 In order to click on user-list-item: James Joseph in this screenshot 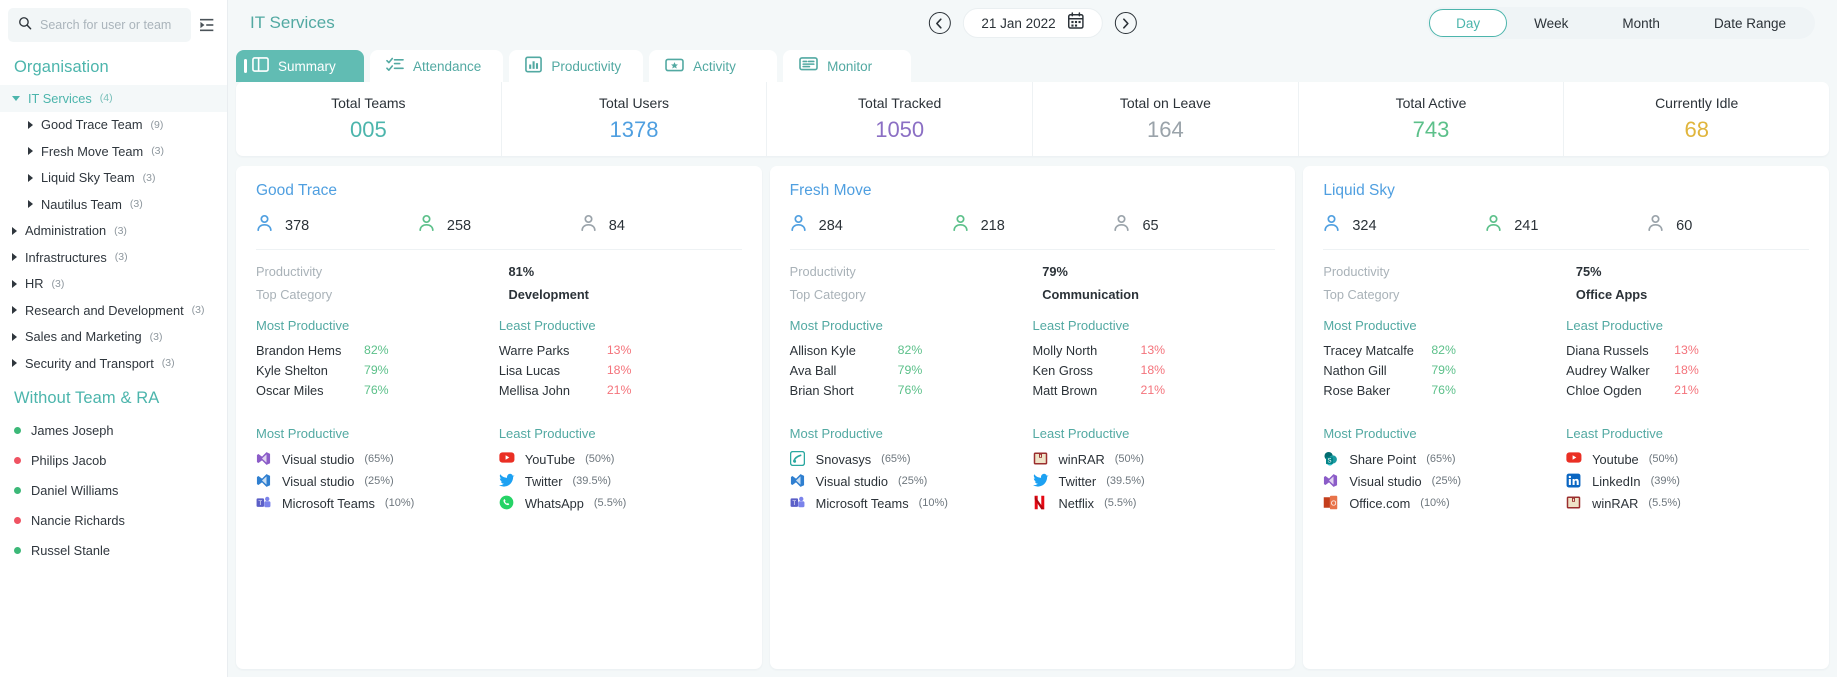, I will do `click(113, 431)`.